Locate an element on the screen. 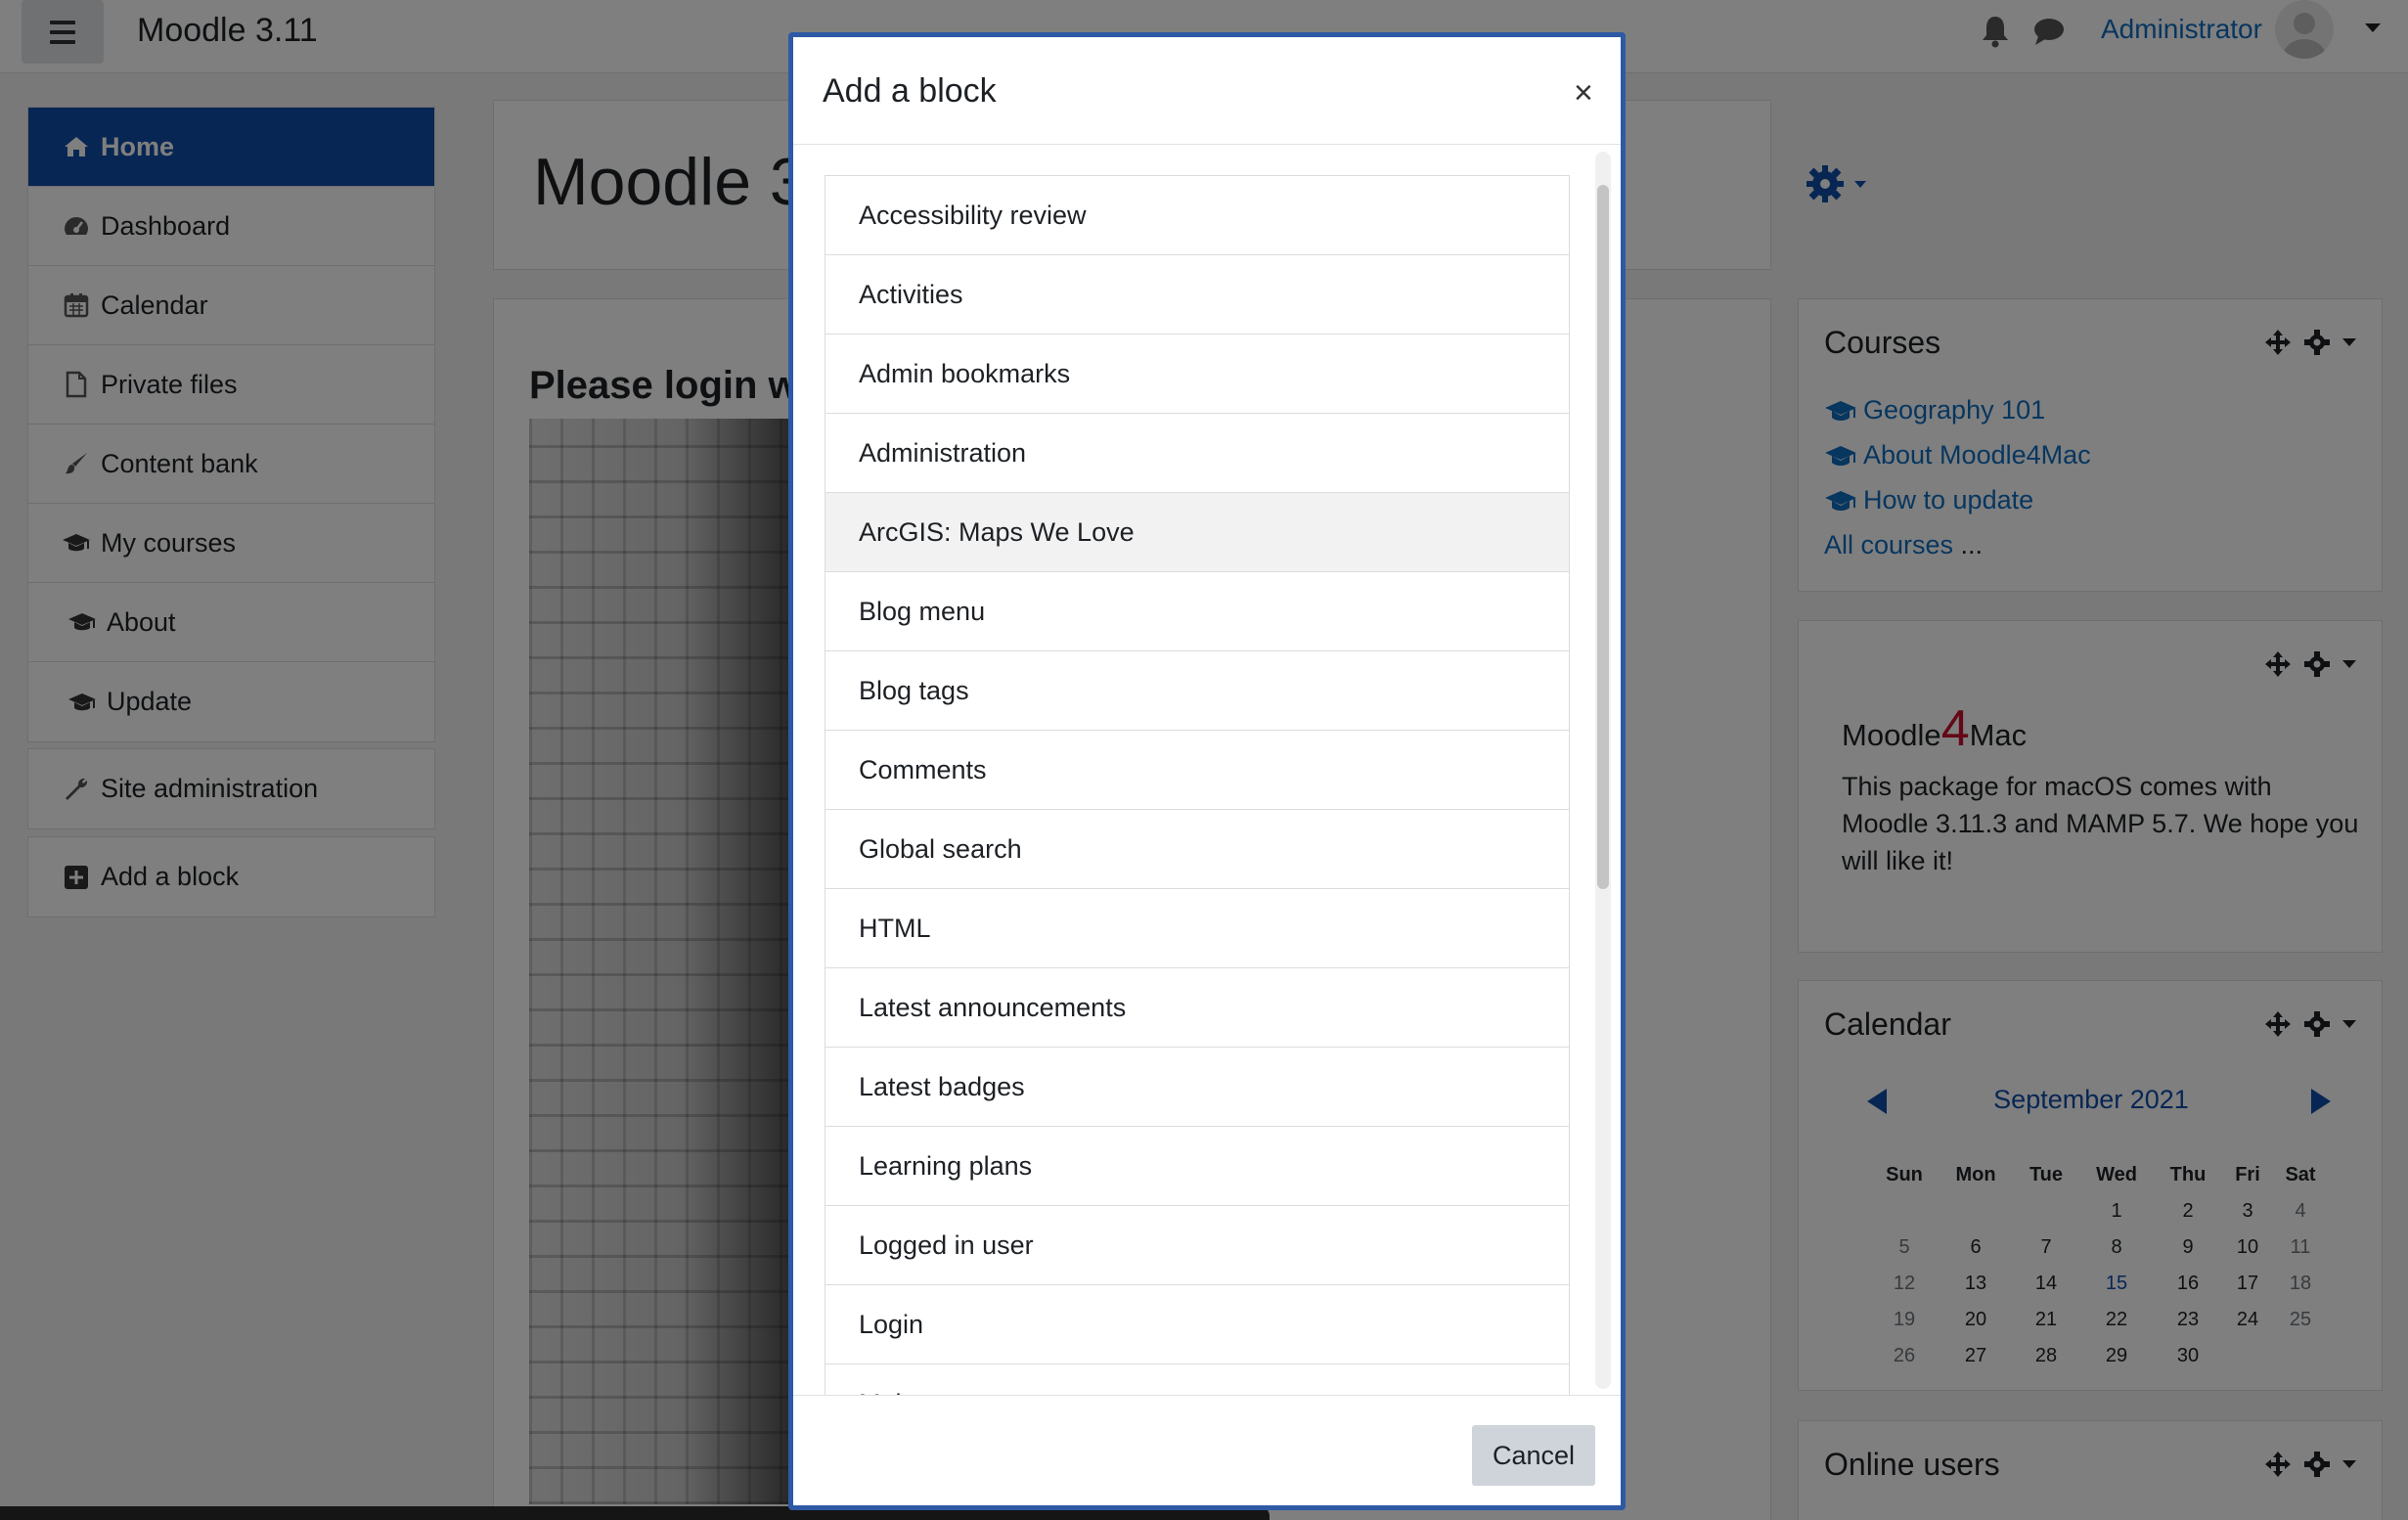 This screenshot has width=2408, height=1520. cancel-button: Cancel is located at coordinates (1533, 1455).